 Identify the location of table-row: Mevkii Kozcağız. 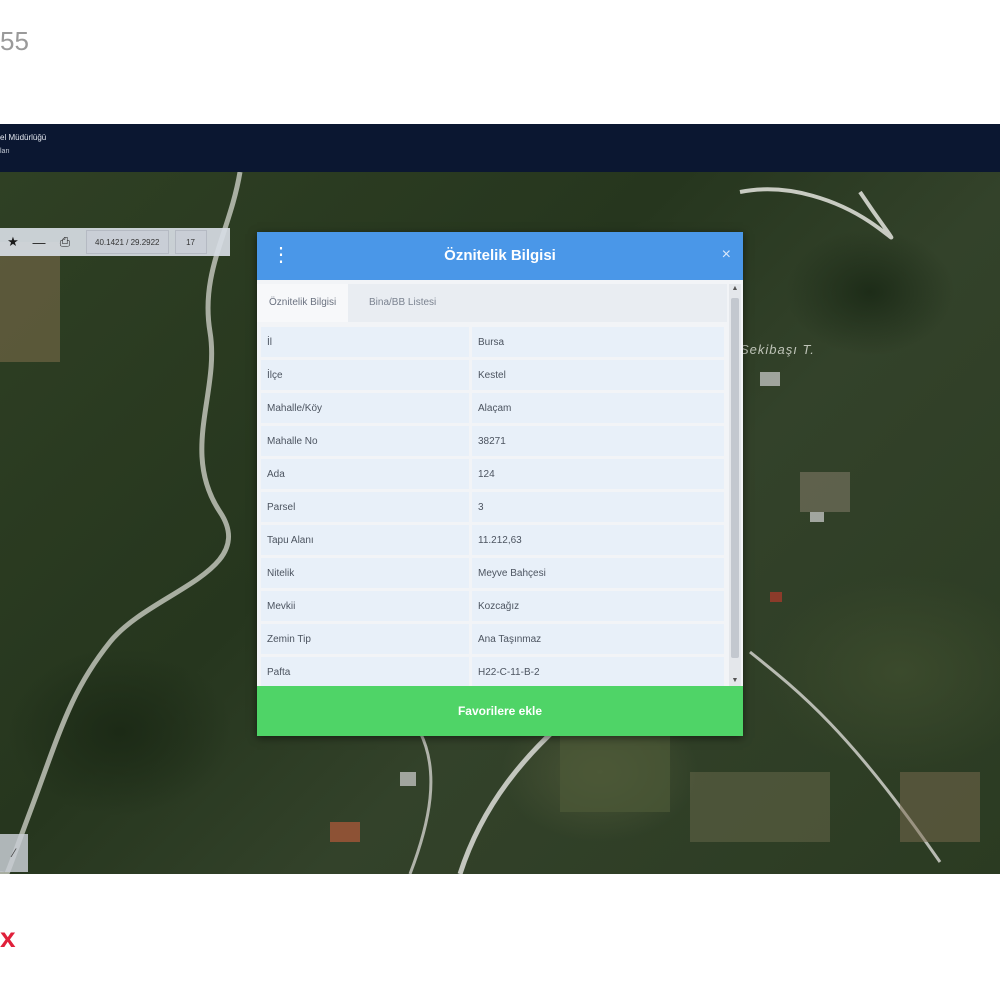
(494, 606).